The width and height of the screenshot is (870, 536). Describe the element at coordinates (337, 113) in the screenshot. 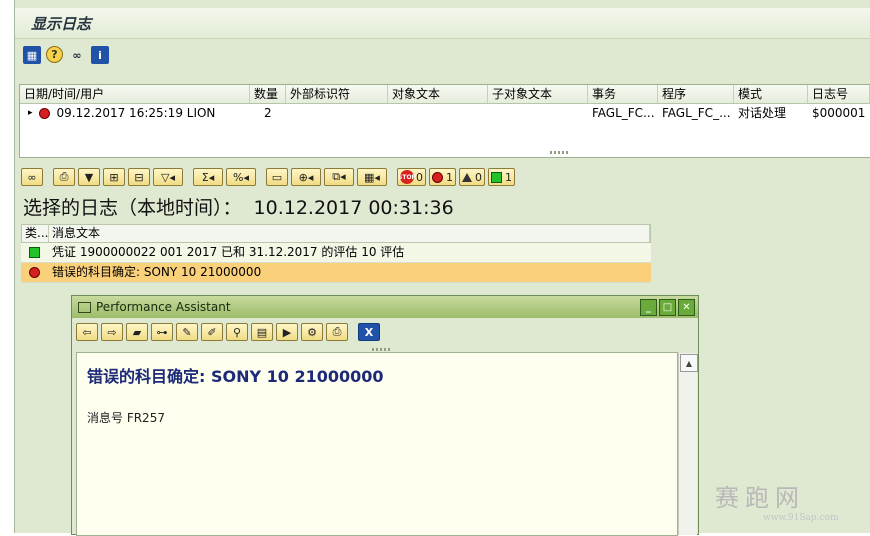

I see `cell-external-id` at that location.